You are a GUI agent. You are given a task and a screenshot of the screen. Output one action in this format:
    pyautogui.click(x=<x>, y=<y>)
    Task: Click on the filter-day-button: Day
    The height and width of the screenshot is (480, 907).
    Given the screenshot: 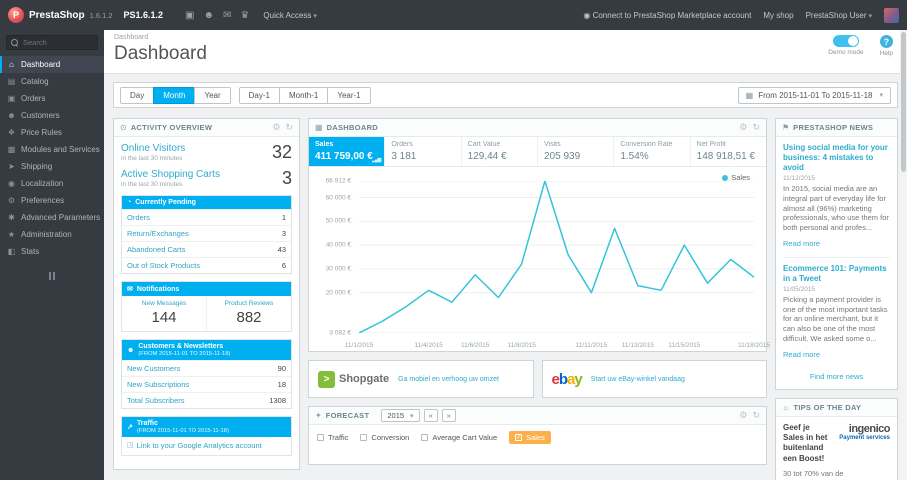 What is the action you would take?
    pyautogui.click(x=137, y=95)
    